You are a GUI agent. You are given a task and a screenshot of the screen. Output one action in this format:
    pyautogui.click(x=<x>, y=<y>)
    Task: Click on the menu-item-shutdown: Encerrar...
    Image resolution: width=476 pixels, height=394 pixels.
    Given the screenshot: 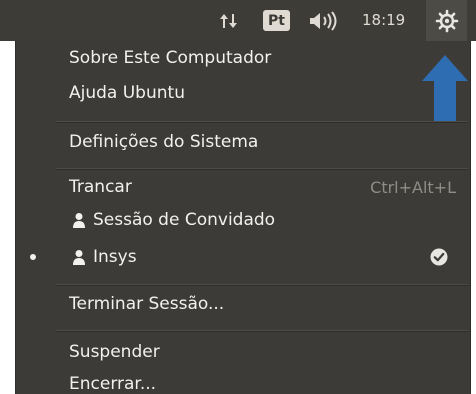 What is the action you would take?
    pyautogui.click(x=112, y=384)
    